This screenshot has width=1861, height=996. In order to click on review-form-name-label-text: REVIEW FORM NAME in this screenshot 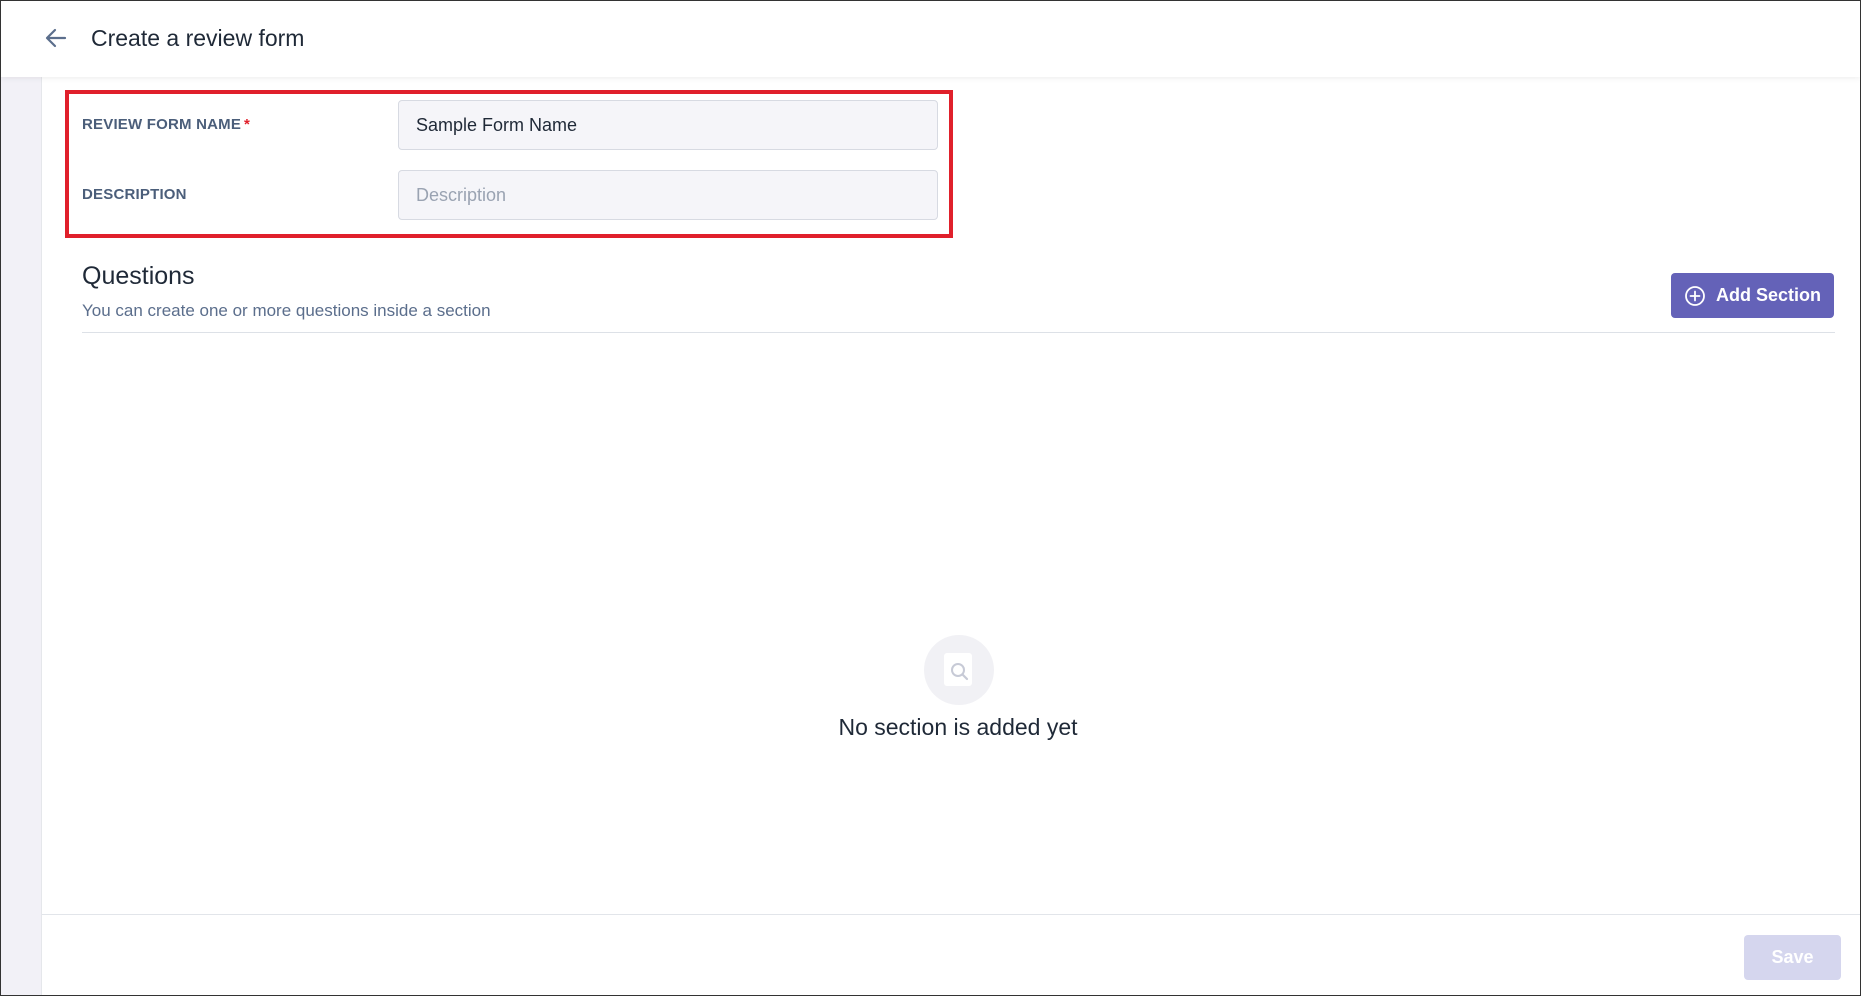, I will do `click(162, 124)`.